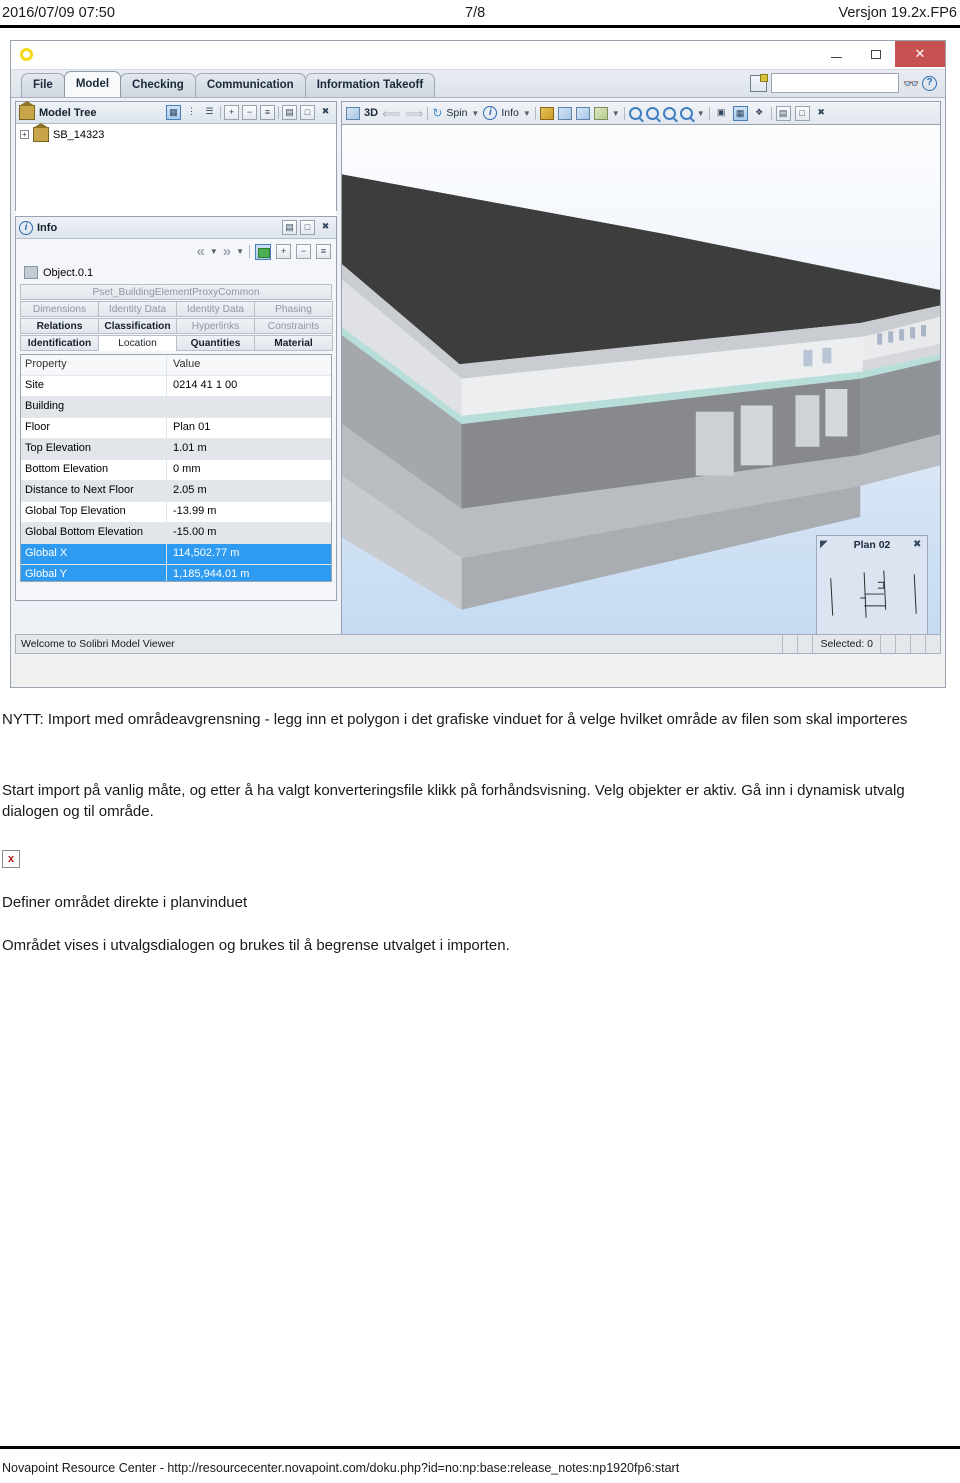  Describe the element at coordinates (176, 491) in the screenshot. I see `table-row: Distance to Next Floor 2.05 m` at that location.